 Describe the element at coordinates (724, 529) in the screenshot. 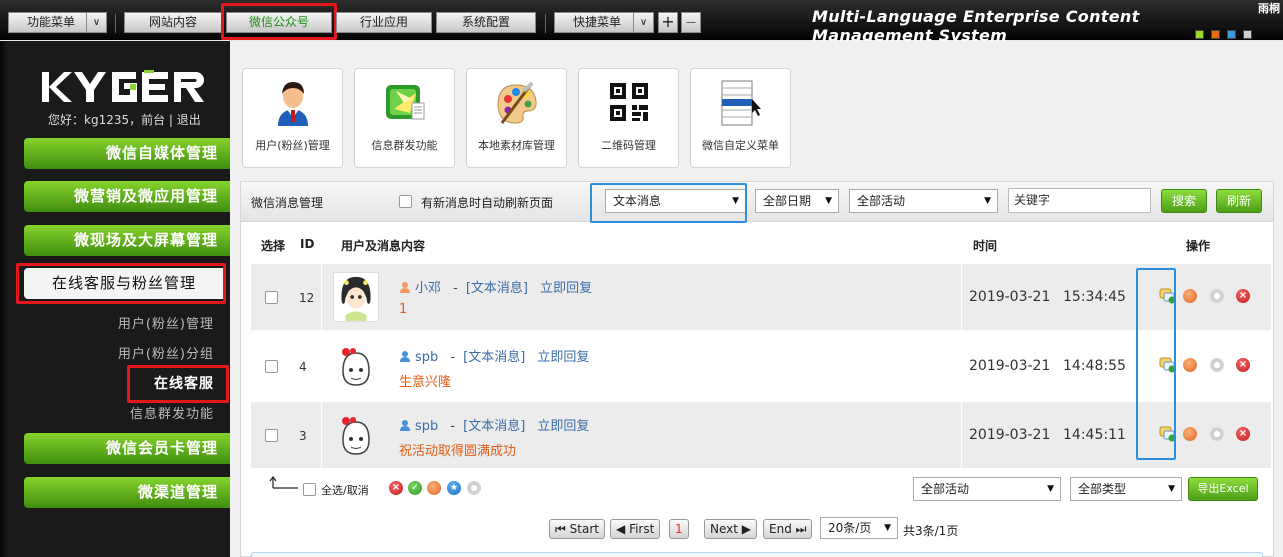

I see `pagination-next-label: Next` at that location.